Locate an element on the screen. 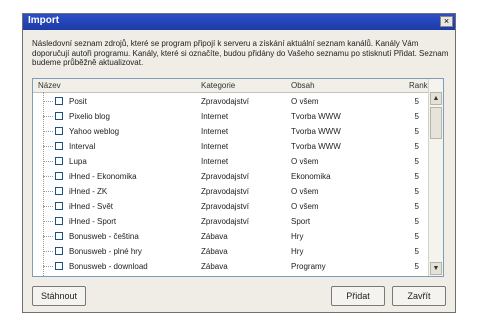 This screenshot has width=477, height=326. table-row: Interval Internet Tvorba WWW 5 is located at coordinates (231, 146).